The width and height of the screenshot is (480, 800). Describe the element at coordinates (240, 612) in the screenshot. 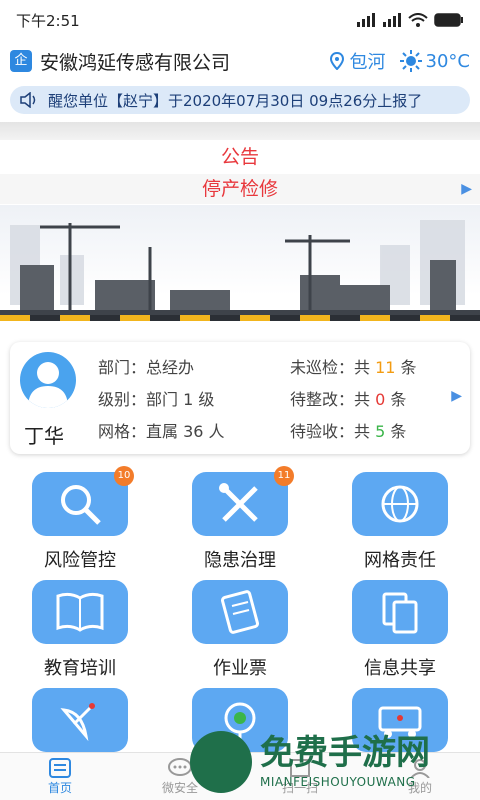

I see `ticket-icon` at that location.